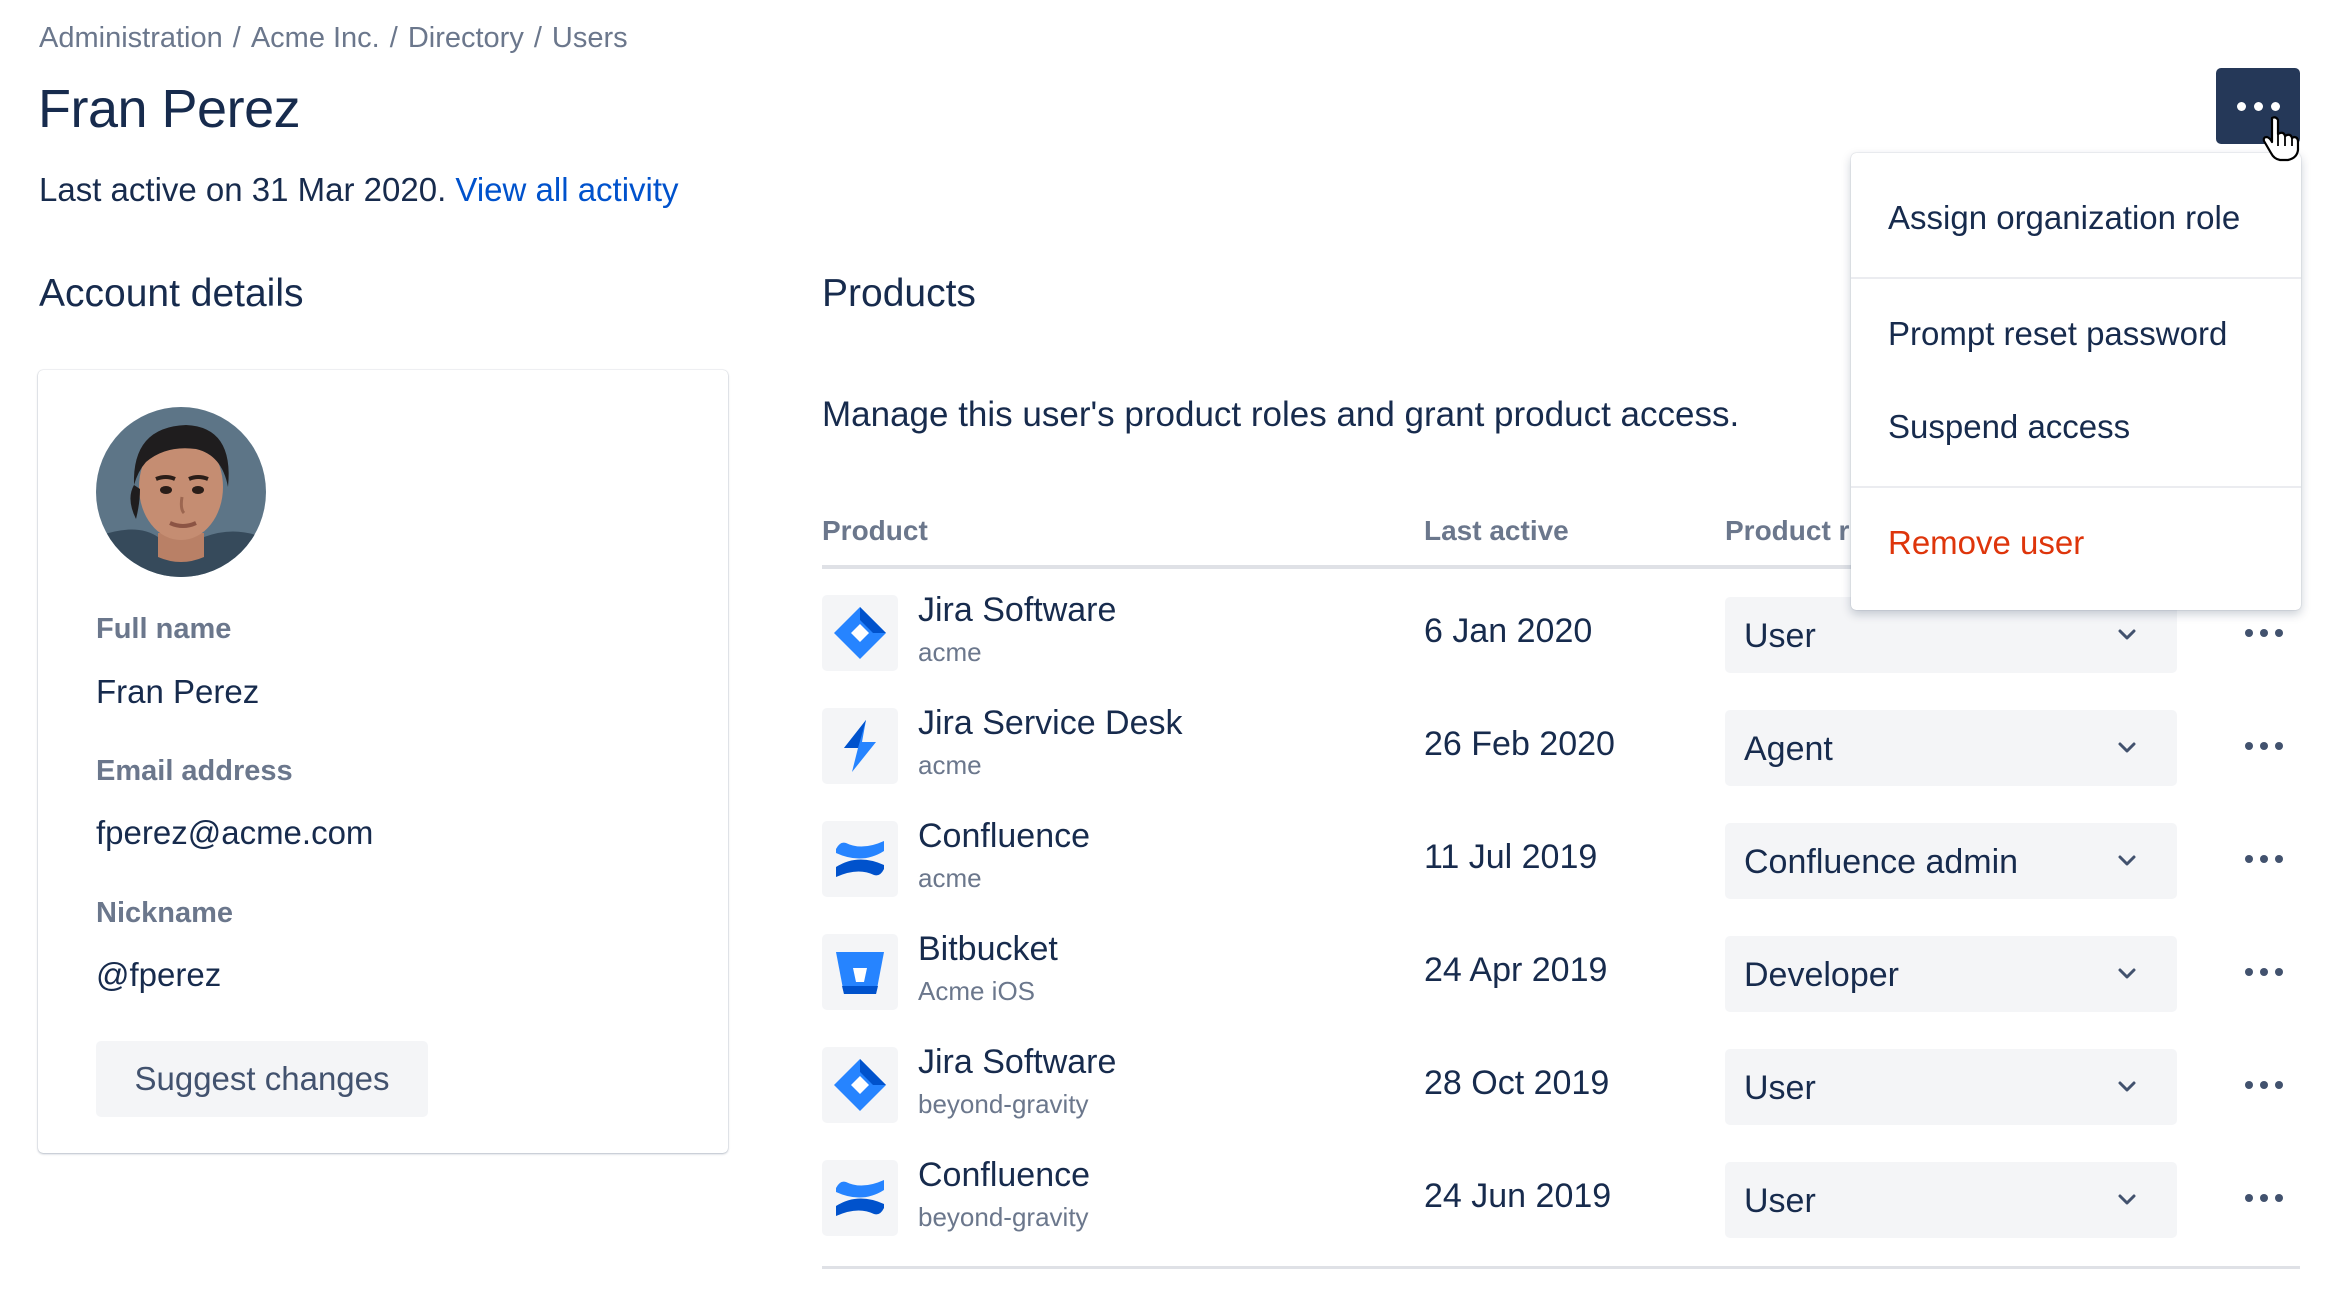  What do you see at coordinates (181, 492) in the screenshot?
I see `avatar` at bounding box center [181, 492].